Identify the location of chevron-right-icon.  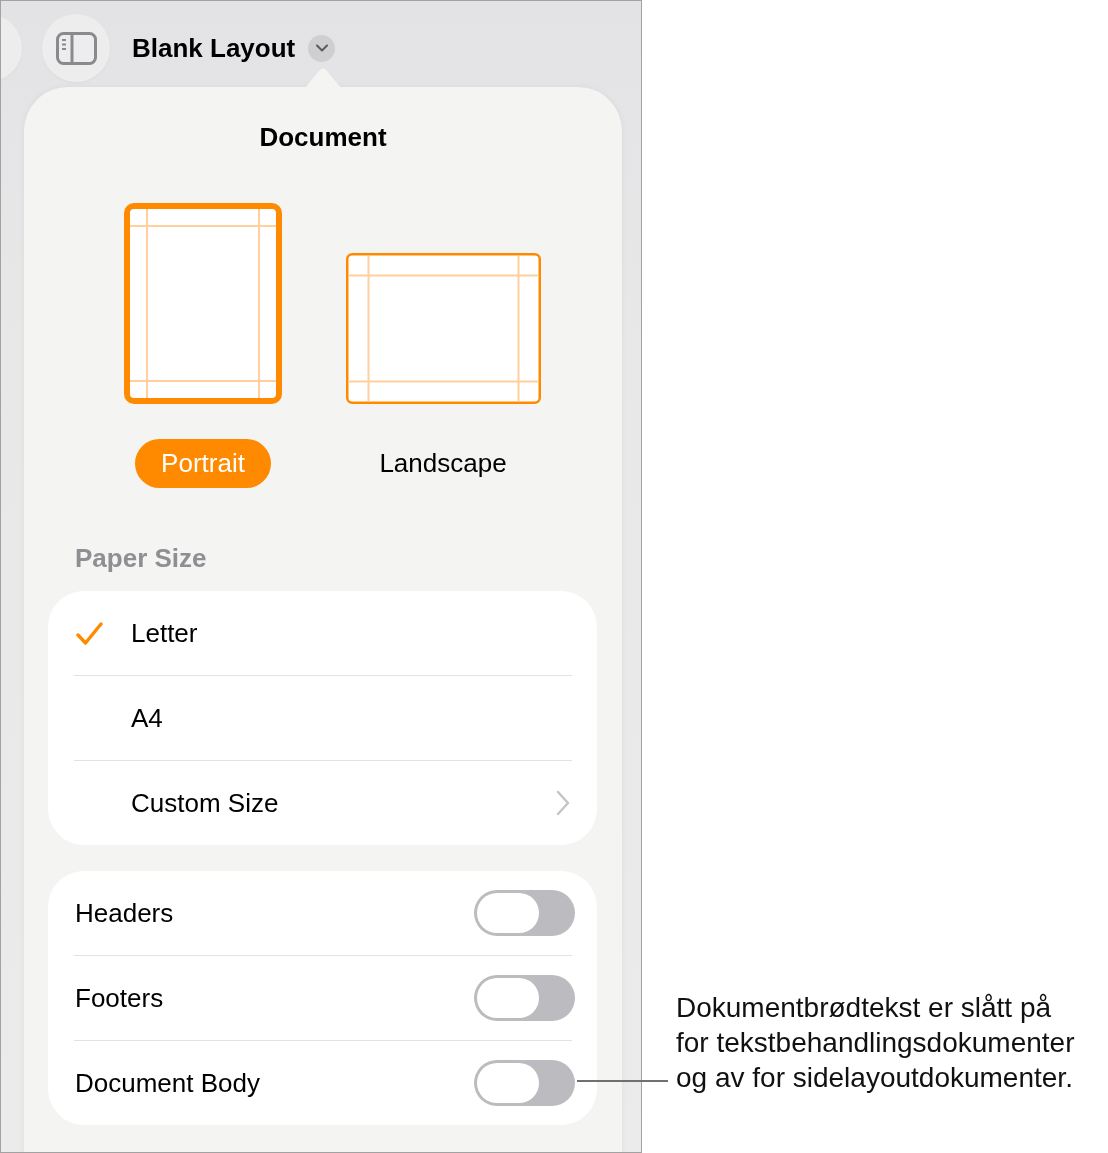
(563, 803).